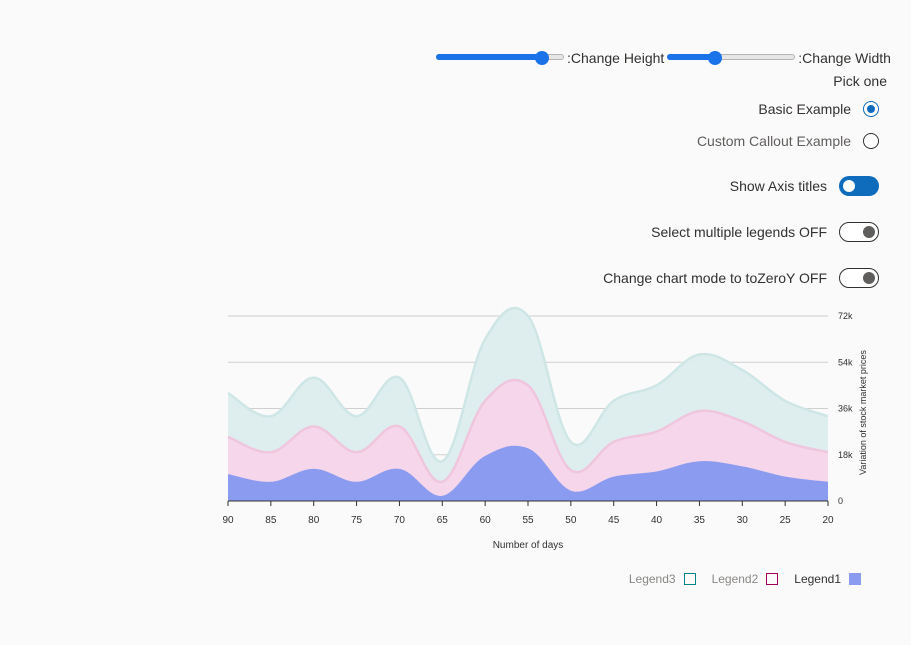 This screenshot has width=911, height=645. I want to click on x-tick-label: 25, so click(786, 520).